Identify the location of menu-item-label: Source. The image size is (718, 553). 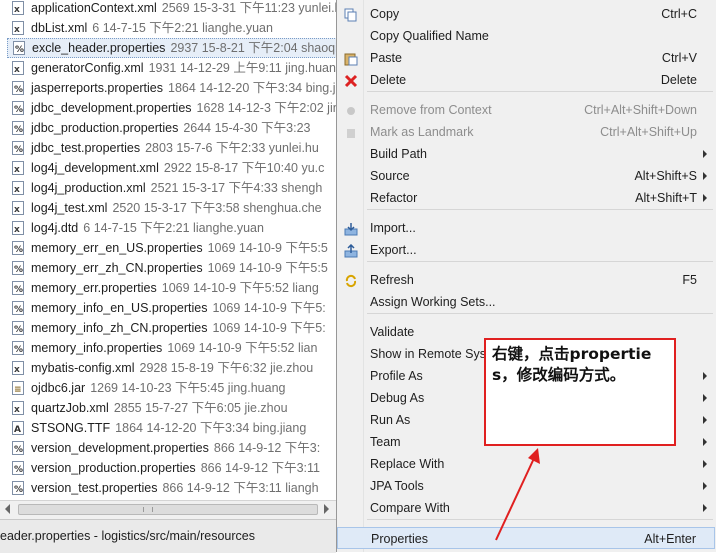
(390, 176).